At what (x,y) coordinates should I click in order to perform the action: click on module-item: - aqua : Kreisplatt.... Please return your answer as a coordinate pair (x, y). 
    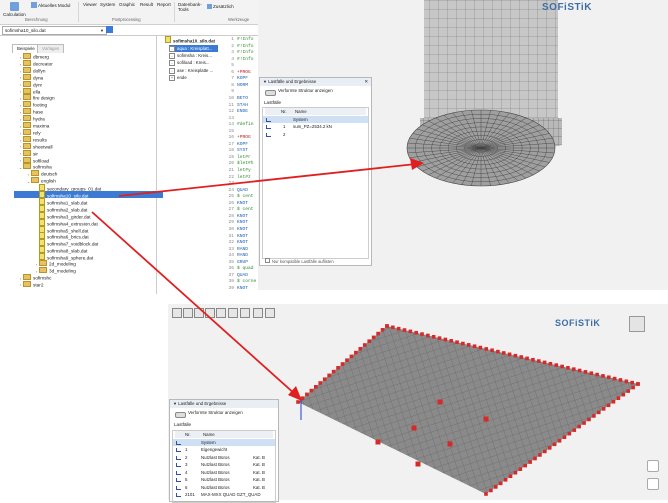
    Looking at the image, I should click on (193, 48).